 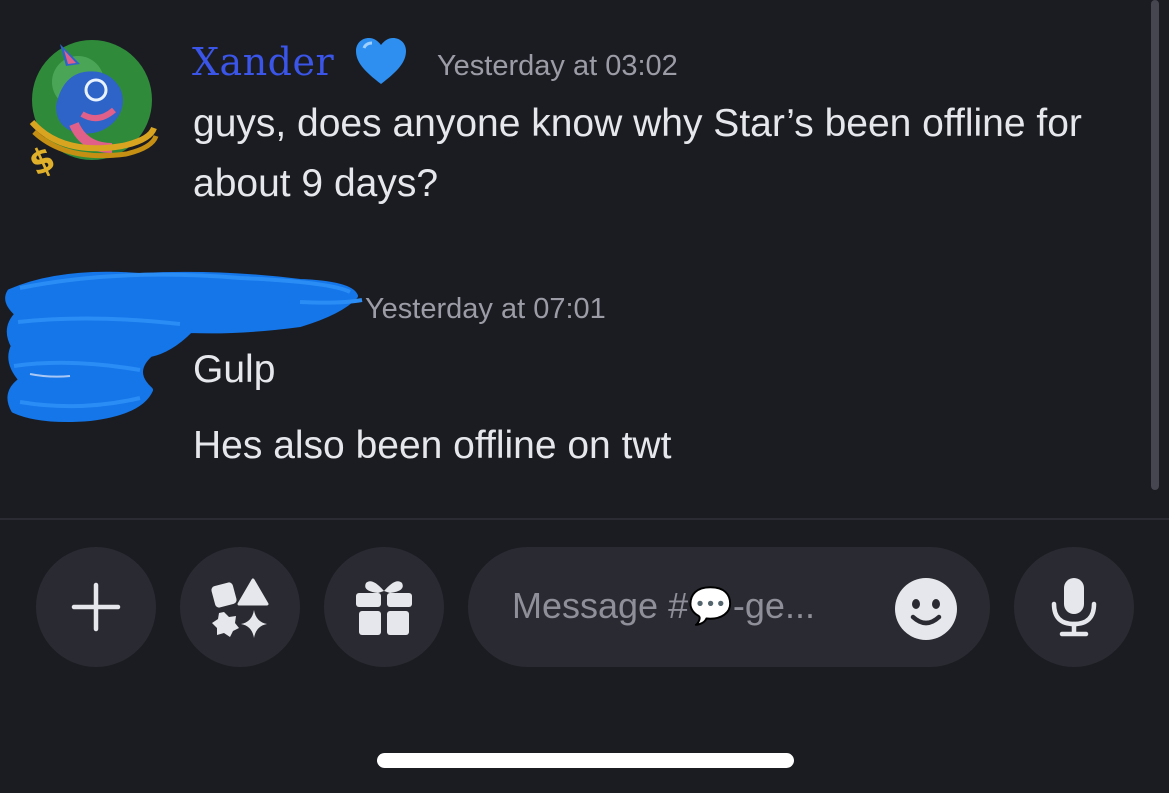 I want to click on scrollbar, so click(x=1155, y=245).